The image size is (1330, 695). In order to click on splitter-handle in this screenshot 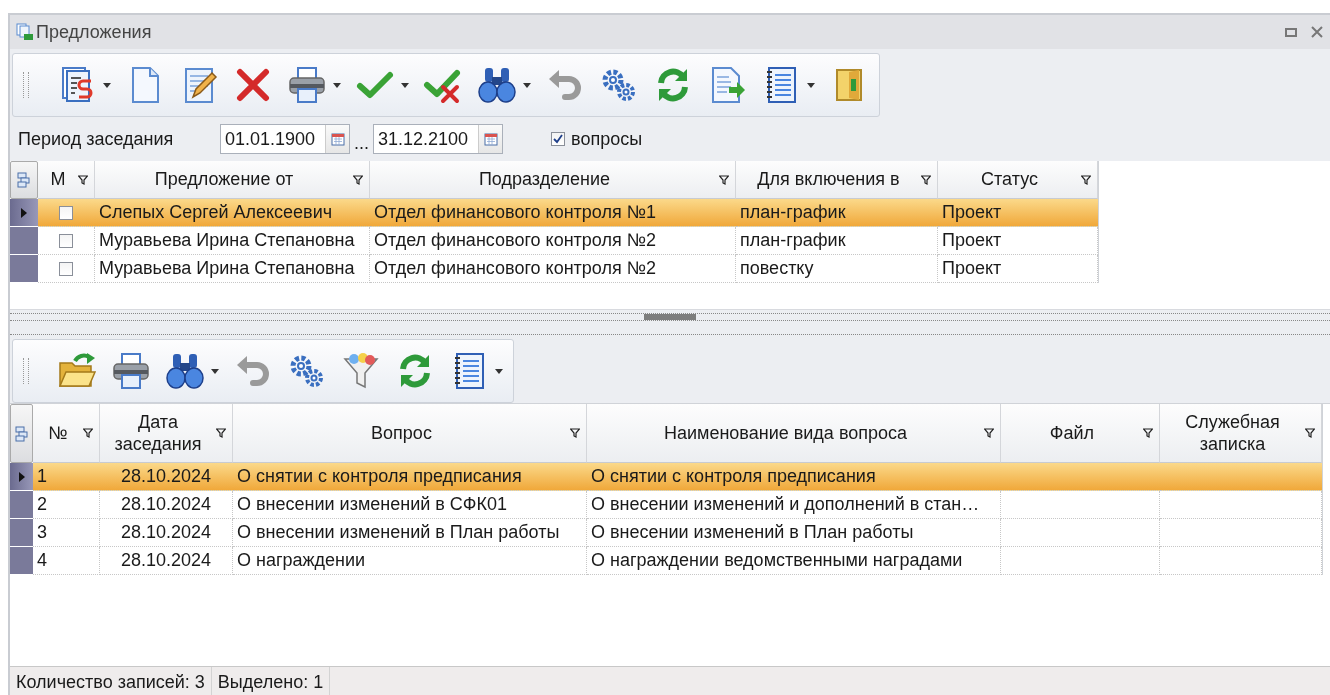, I will do `click(670, 317)`.